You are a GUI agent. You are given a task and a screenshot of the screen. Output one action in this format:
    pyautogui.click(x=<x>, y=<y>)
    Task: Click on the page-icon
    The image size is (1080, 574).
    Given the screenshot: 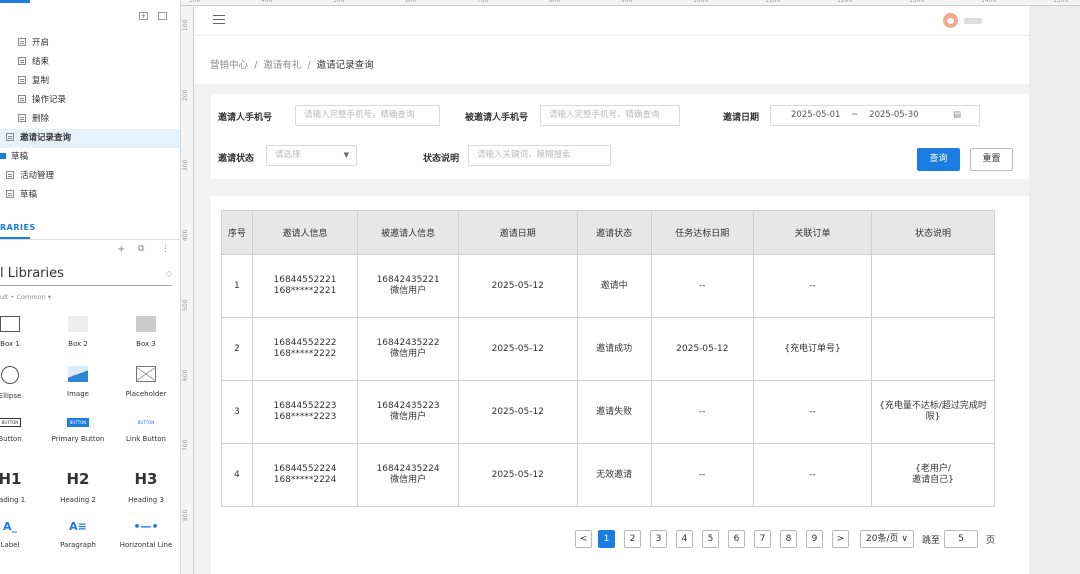 What is the action you would take?
    pyautogui.click(x=10, y=175)
    